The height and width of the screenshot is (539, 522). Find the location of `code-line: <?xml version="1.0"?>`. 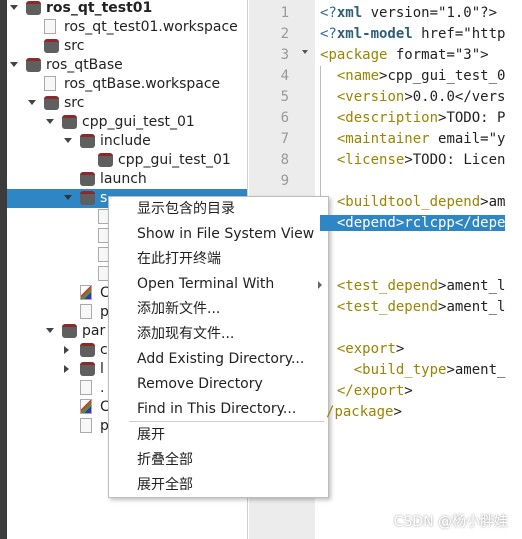

code-line: <?xml version="1.0"?> is located at coordinates (408, 13).